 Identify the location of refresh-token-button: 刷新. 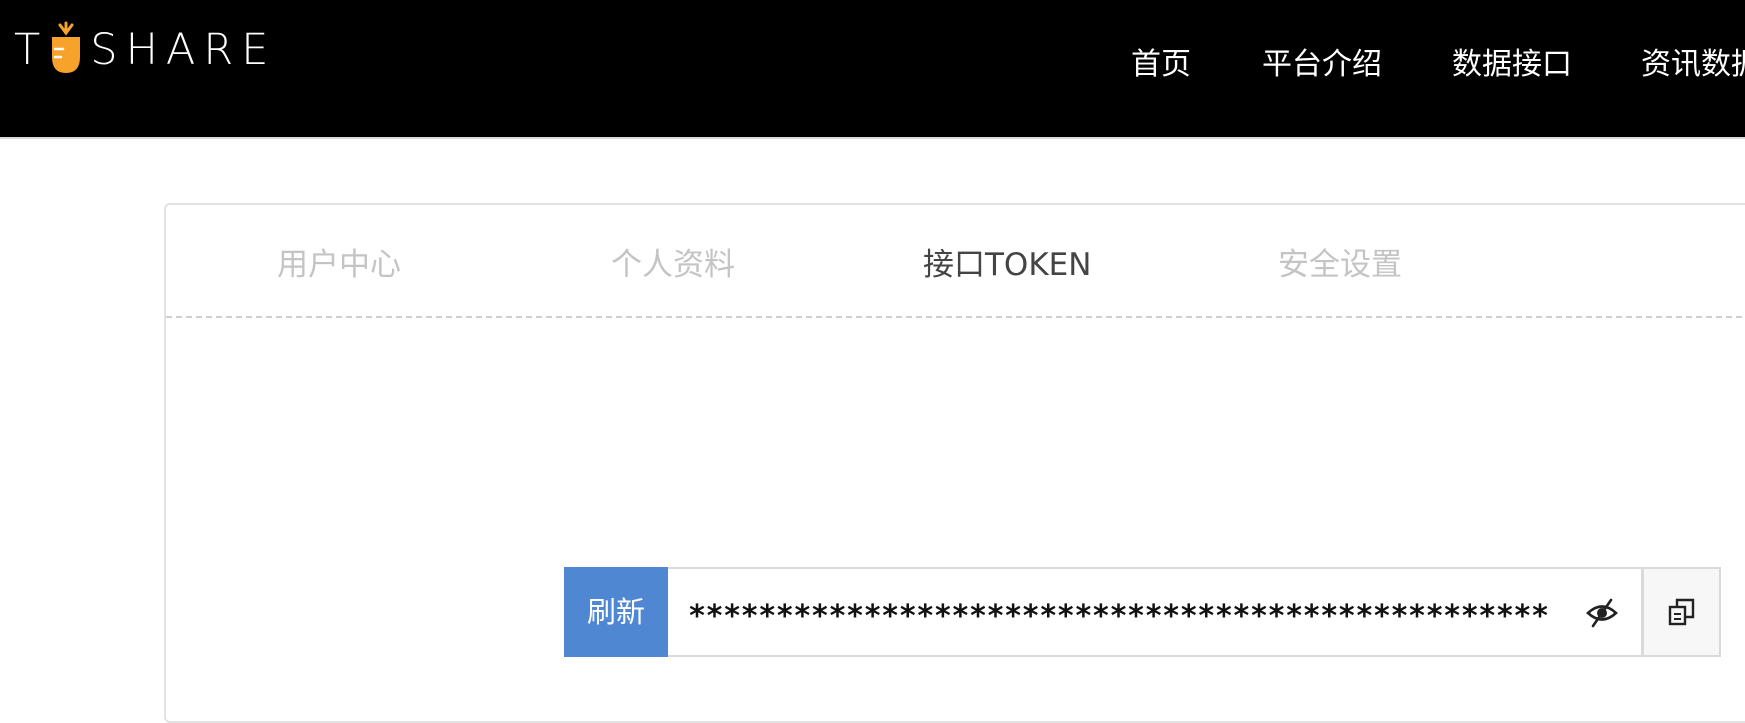
(616, 612).